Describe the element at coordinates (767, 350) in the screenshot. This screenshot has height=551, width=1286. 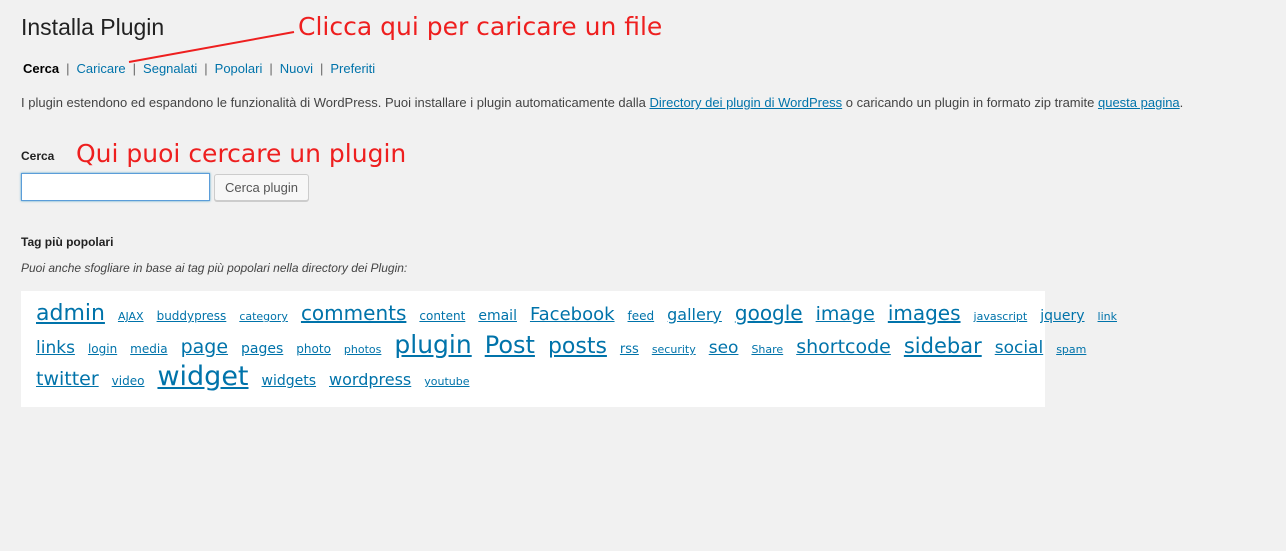
I see `tag-link-share: Share` at that location.